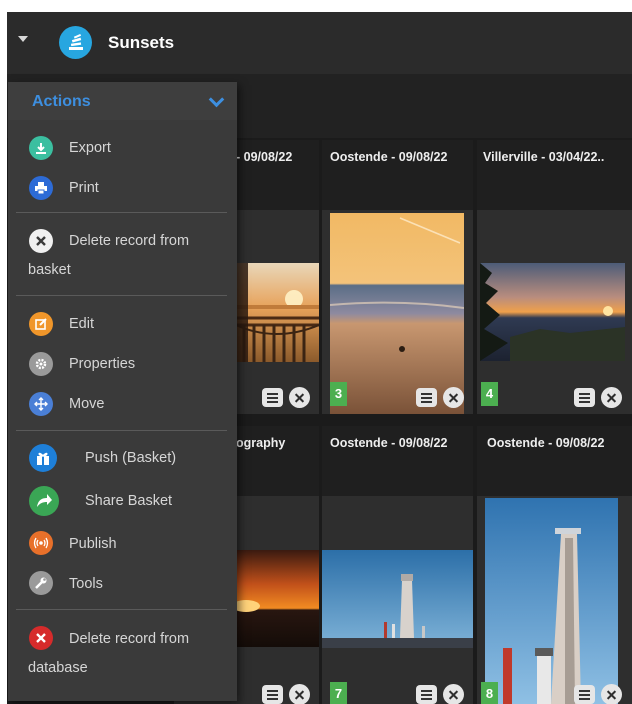  I want to click on menu-item-export: Export, so click(122, 150).